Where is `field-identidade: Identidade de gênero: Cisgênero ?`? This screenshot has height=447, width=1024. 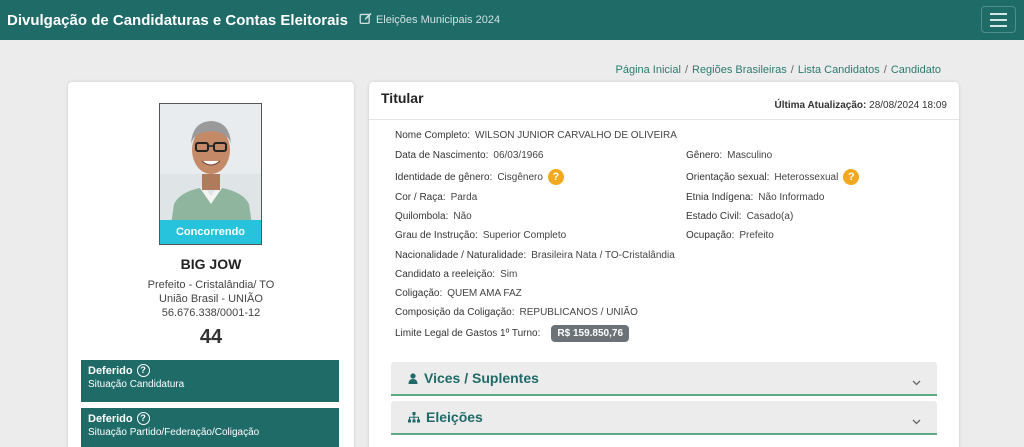 field-identidade: Identidade de gênero: Cisgênero ? is located at coordinates (479, 177).